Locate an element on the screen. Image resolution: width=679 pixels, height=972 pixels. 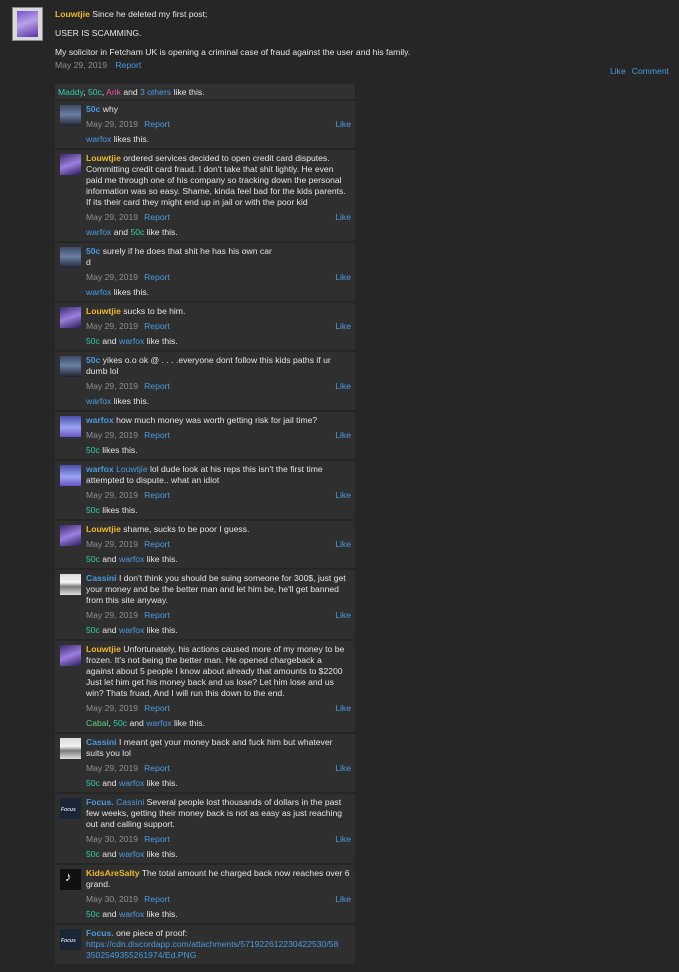
comment-mention: Cassini is located at coordinates (130, 802).